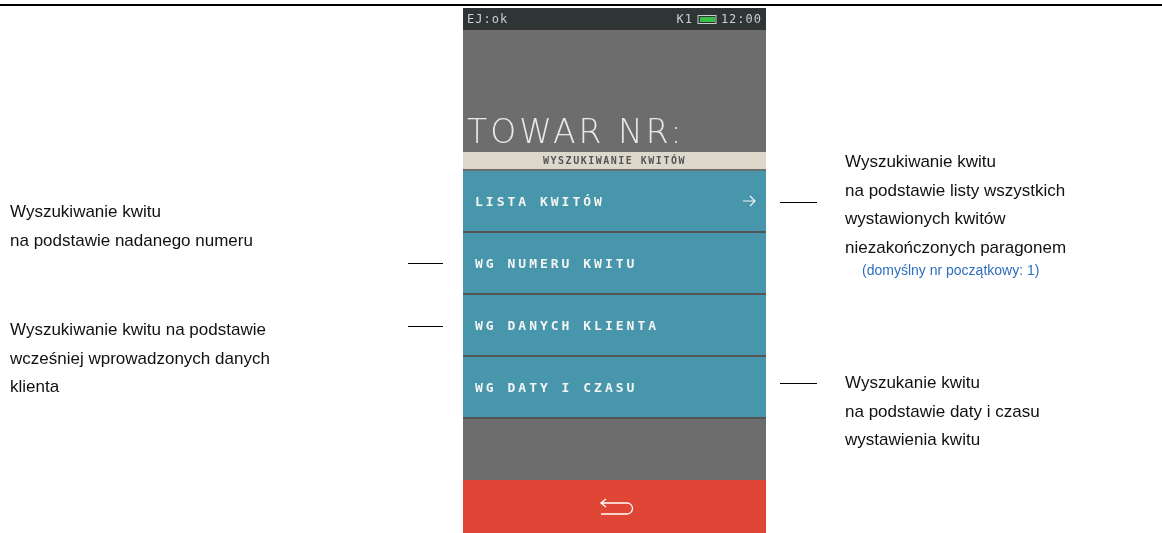 The width and height of the screenshot is (1162, 533). Describe the element at coordinates (614, 201) in the screenshot. I see `menu-item: LISTA KWITÓW` at that location.